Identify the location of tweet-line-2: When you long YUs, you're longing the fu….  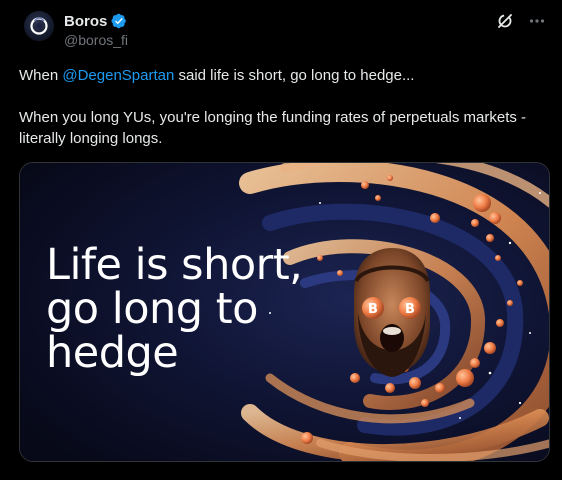
(273, 128).